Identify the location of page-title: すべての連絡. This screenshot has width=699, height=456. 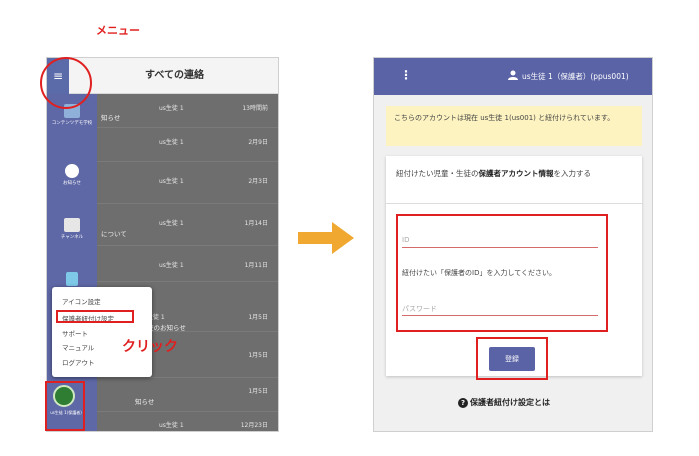
(174, 75).